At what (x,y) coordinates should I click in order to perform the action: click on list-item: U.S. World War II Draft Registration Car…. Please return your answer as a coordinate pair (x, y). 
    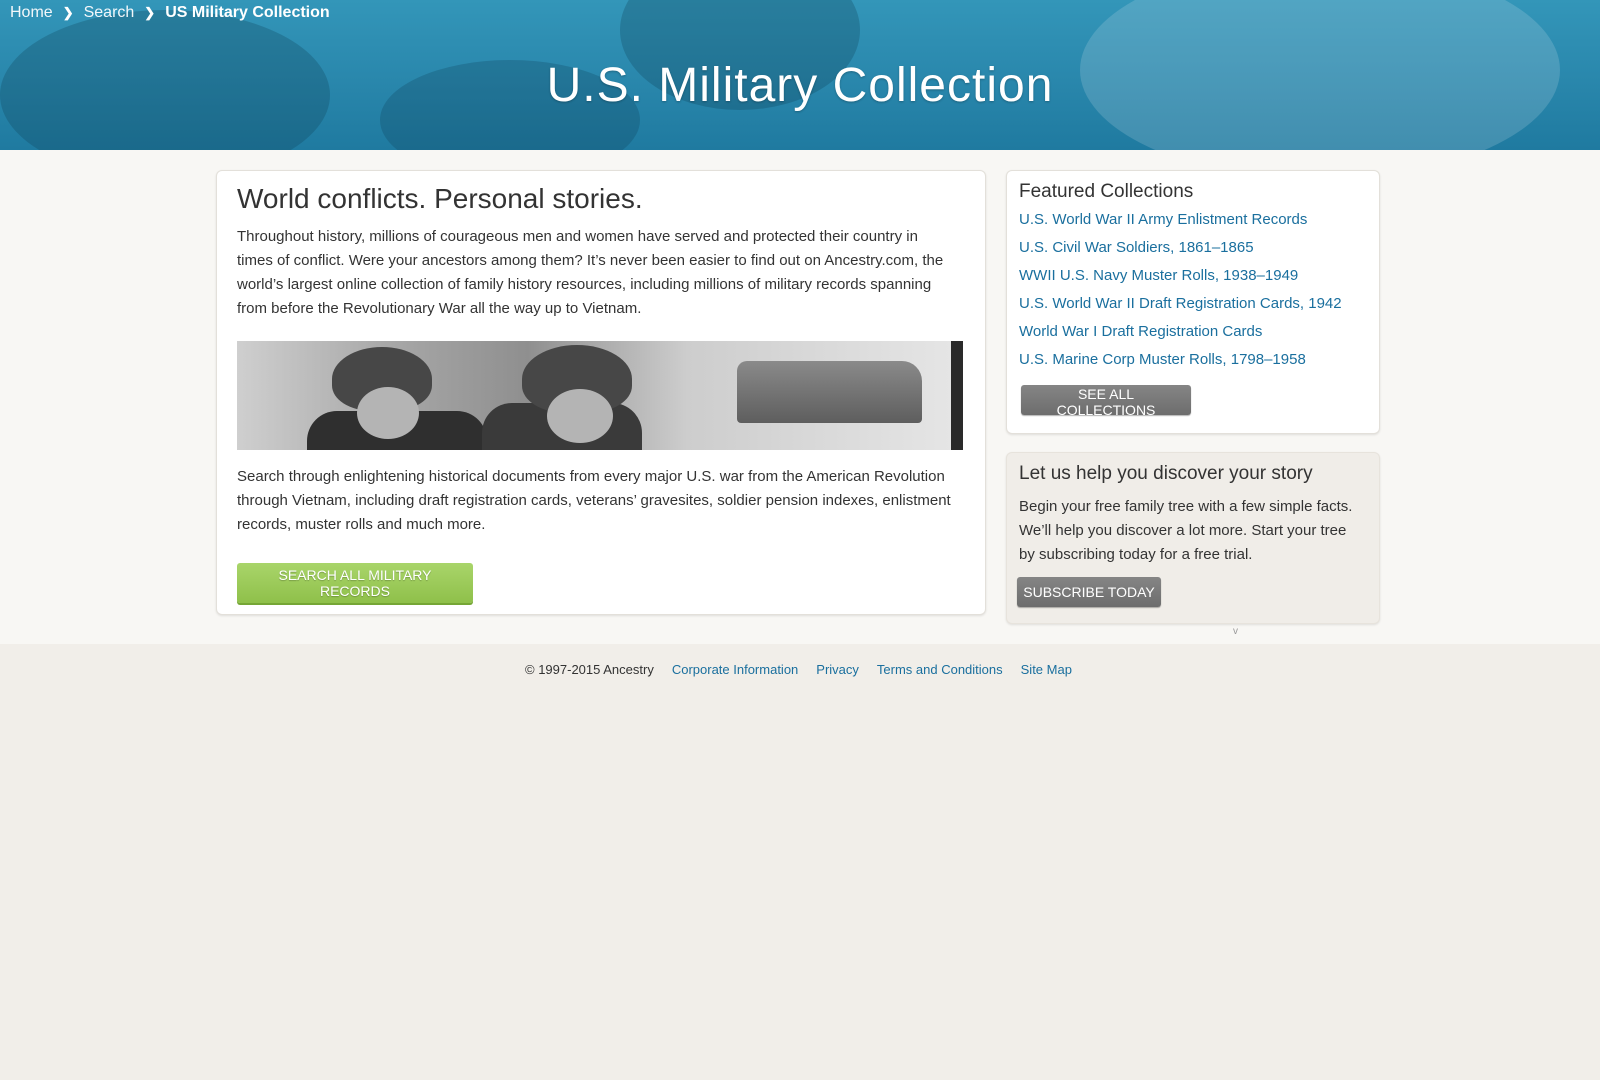
    Looking at the image, I should click on (1180, 309).